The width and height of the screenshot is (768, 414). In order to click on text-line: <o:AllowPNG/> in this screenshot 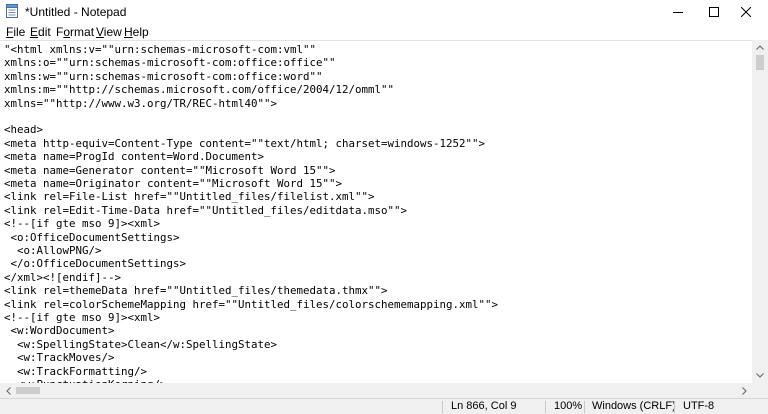, I will do `click(53, 250)`.